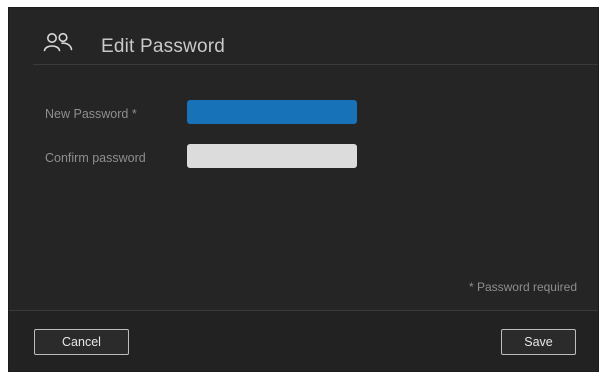 The image size is (607, 379). Describe the element at coordinates (58, 42) in the screenshot. I see `users-icon` at that location.